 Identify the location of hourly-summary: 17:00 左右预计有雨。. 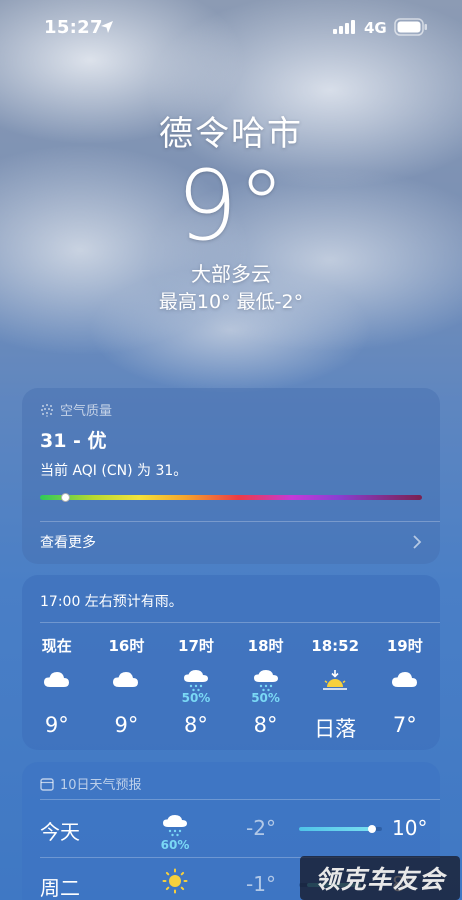
(111, 602).